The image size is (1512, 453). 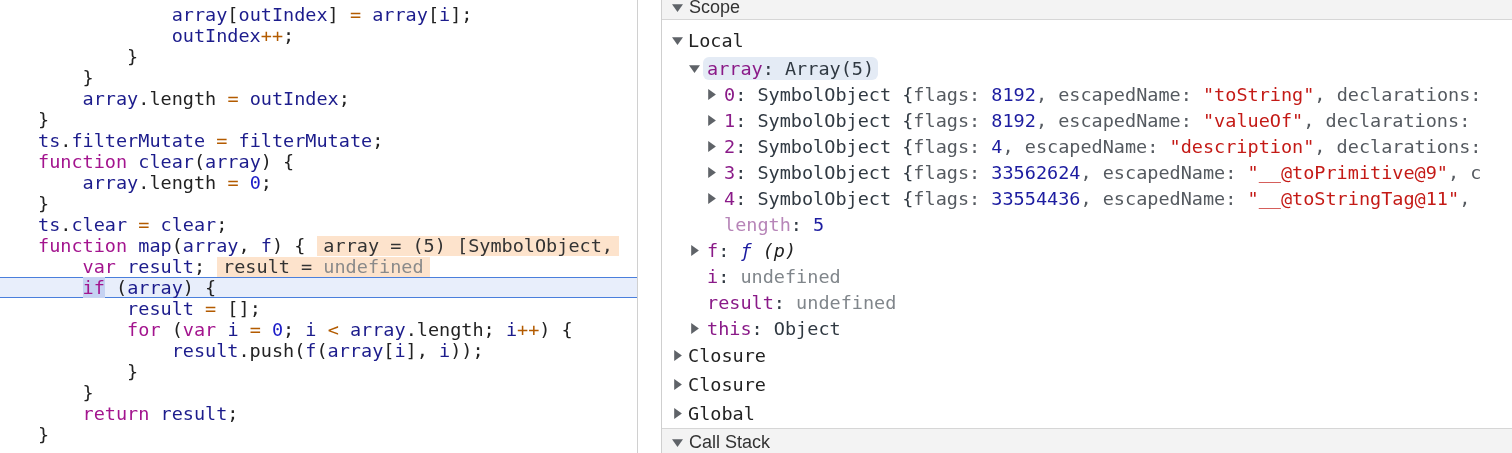 What do you see at coordinates (774, 224) in the screenshot?
I see `property-entry: length: 5` at bounding box center [774, 224].